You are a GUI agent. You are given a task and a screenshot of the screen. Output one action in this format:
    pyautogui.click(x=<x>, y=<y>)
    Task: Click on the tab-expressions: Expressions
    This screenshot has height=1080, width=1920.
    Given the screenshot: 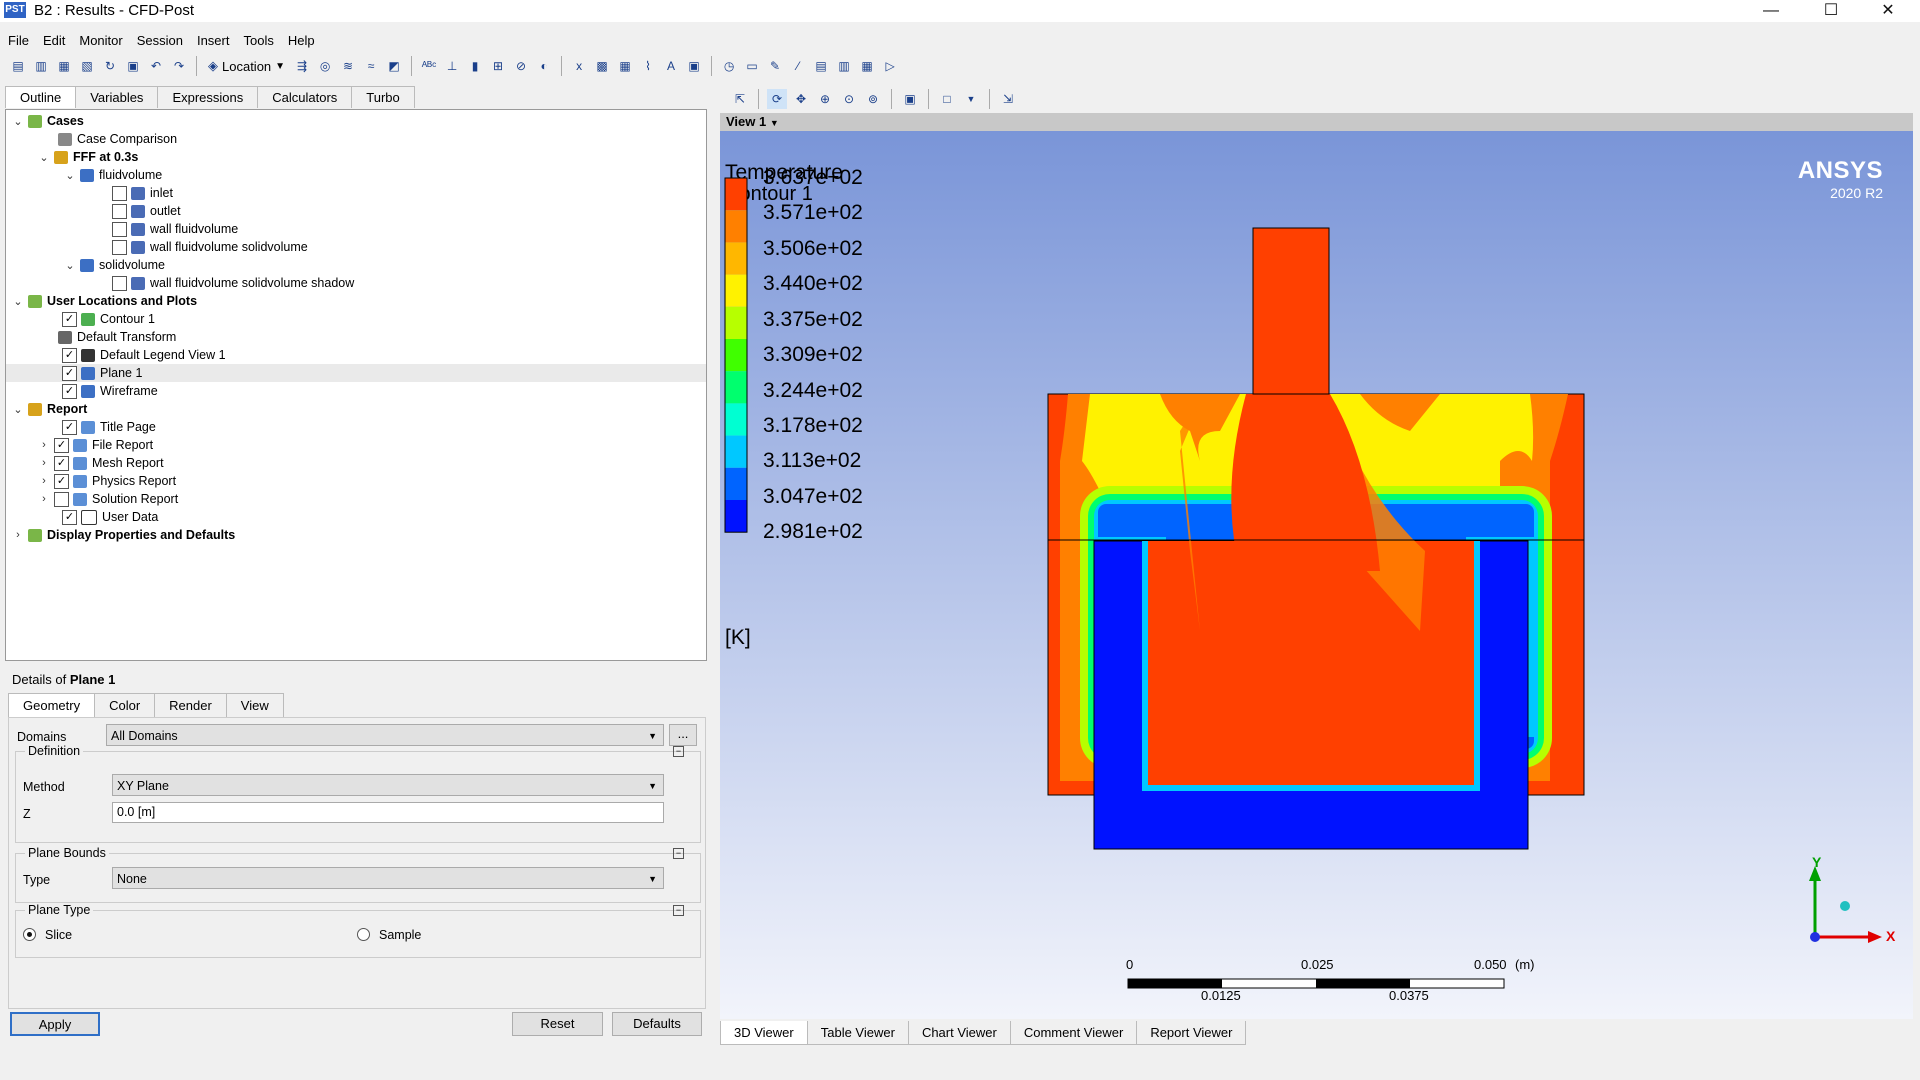 What is the action you would take?
    pyautogui.click(x=208, y=97)
    